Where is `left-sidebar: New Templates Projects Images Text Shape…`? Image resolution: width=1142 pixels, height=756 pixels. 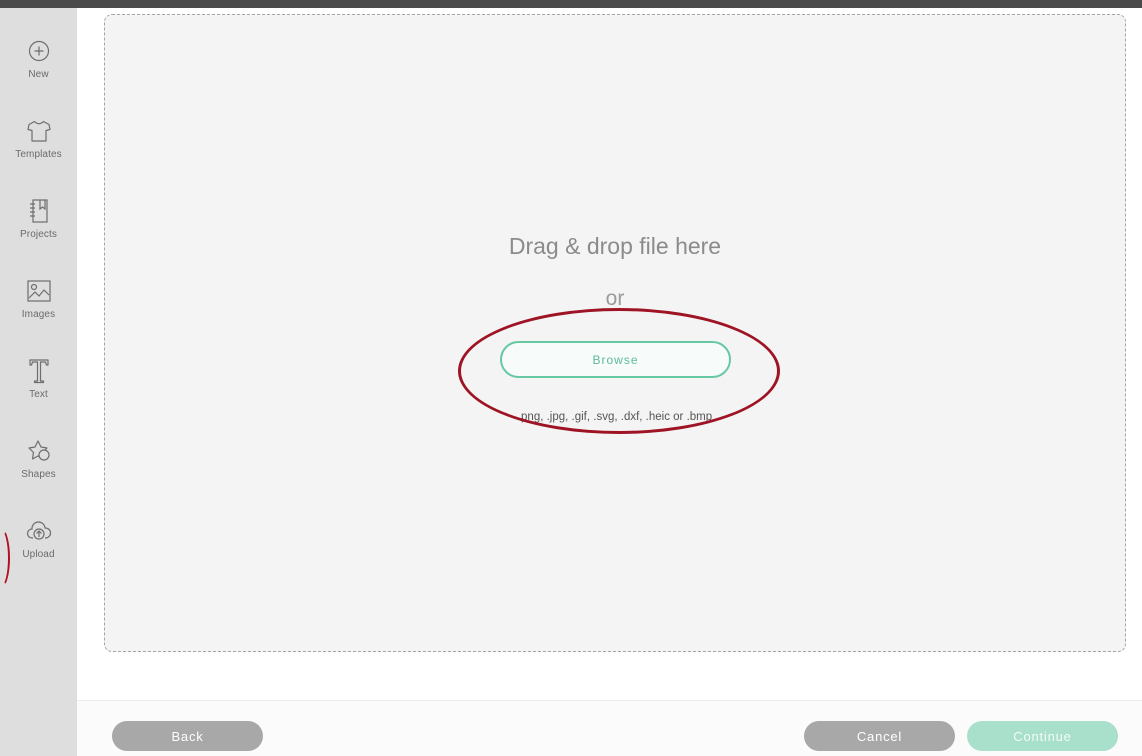 left-sidebar: New Templates Projects Images Text Shape… is located at coordinates (38, 382).